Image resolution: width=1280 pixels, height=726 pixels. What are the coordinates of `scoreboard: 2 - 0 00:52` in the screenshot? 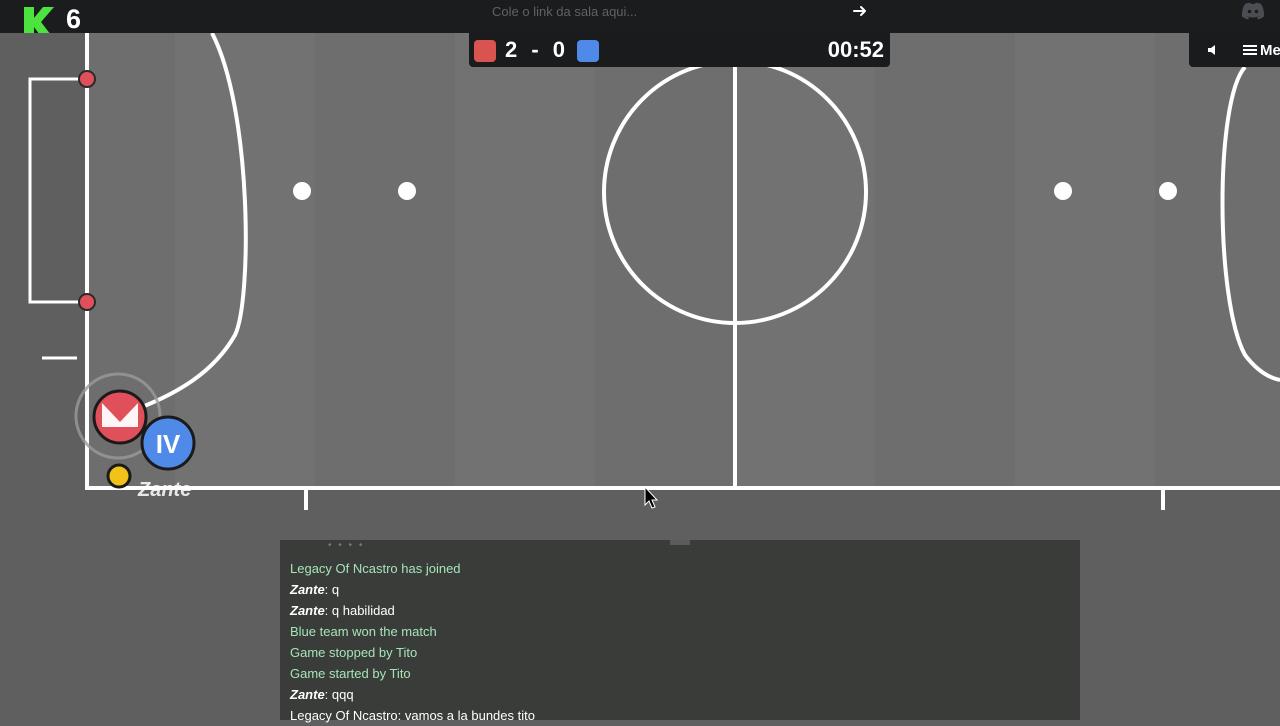 It's located at (679, 50).